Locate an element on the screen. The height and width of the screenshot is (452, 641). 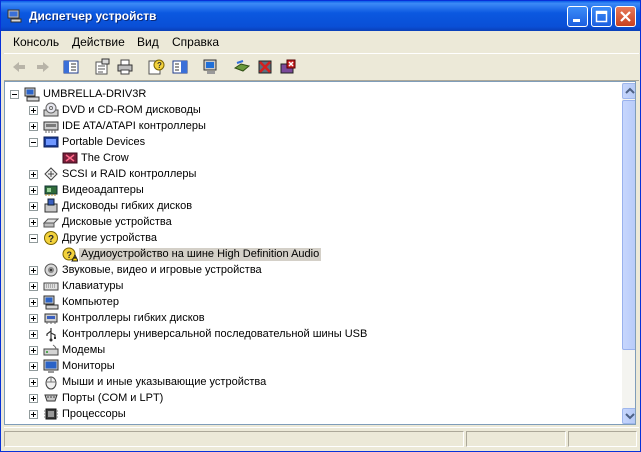
monitor-icon is located at coordinates (51, 366).